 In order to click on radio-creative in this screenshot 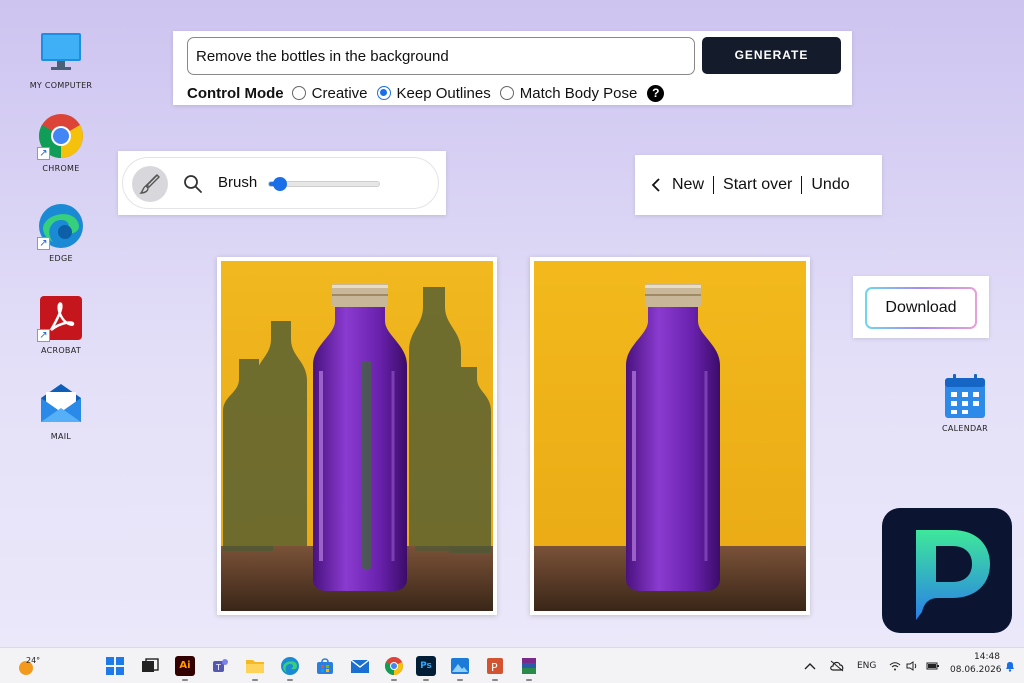, I will do `click(298, 93)`.